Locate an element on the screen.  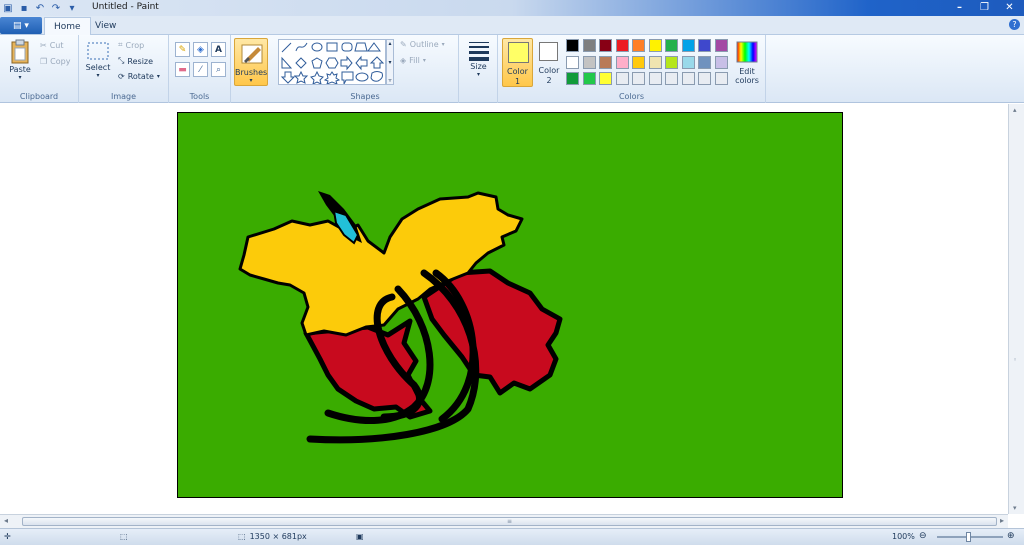
tab-home: Home is located at coordinates (67, 26).